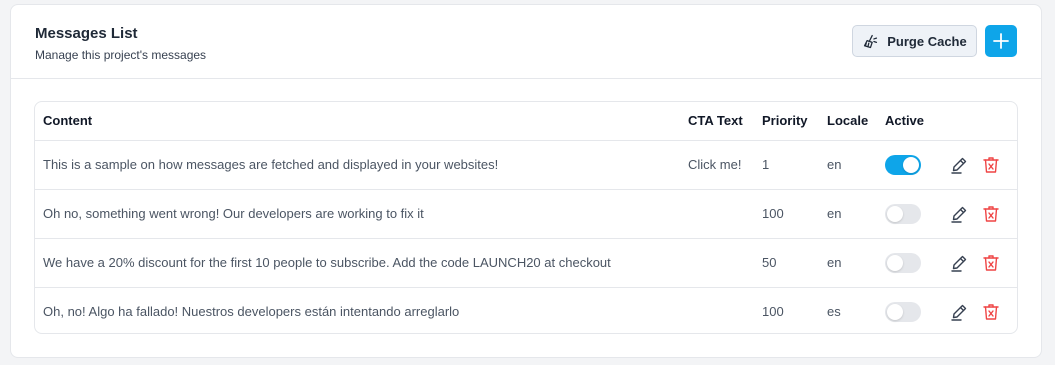  What do you see at coordinates (86, 33) in the screenshot?
I see `page-title: Messages List` at bounding box center [86, 33].